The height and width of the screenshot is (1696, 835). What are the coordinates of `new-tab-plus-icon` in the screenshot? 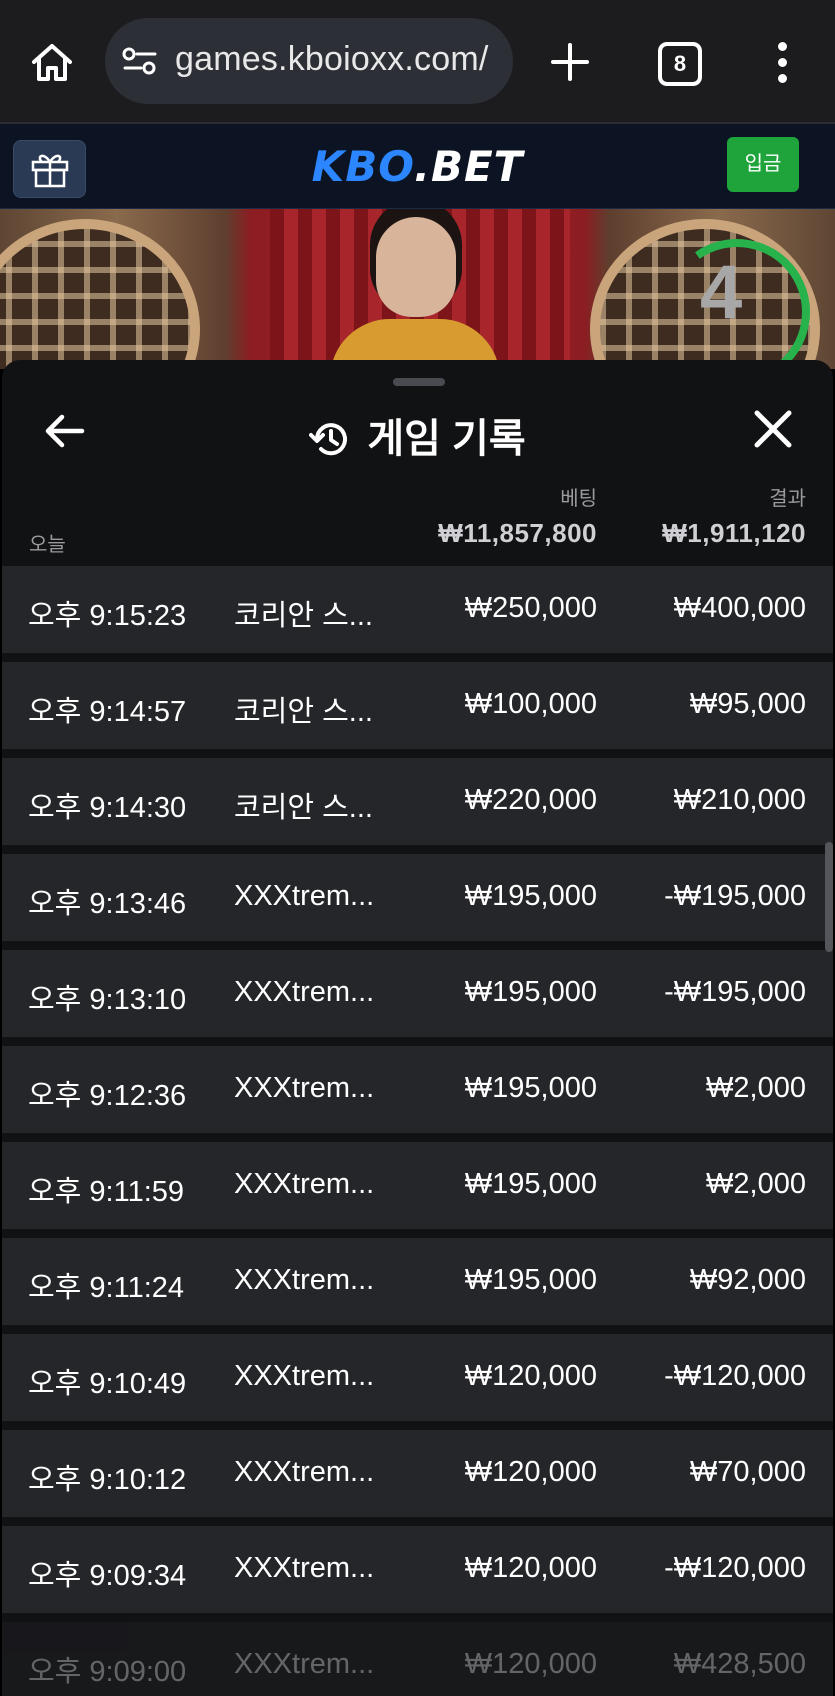 It's located at (570, 62).